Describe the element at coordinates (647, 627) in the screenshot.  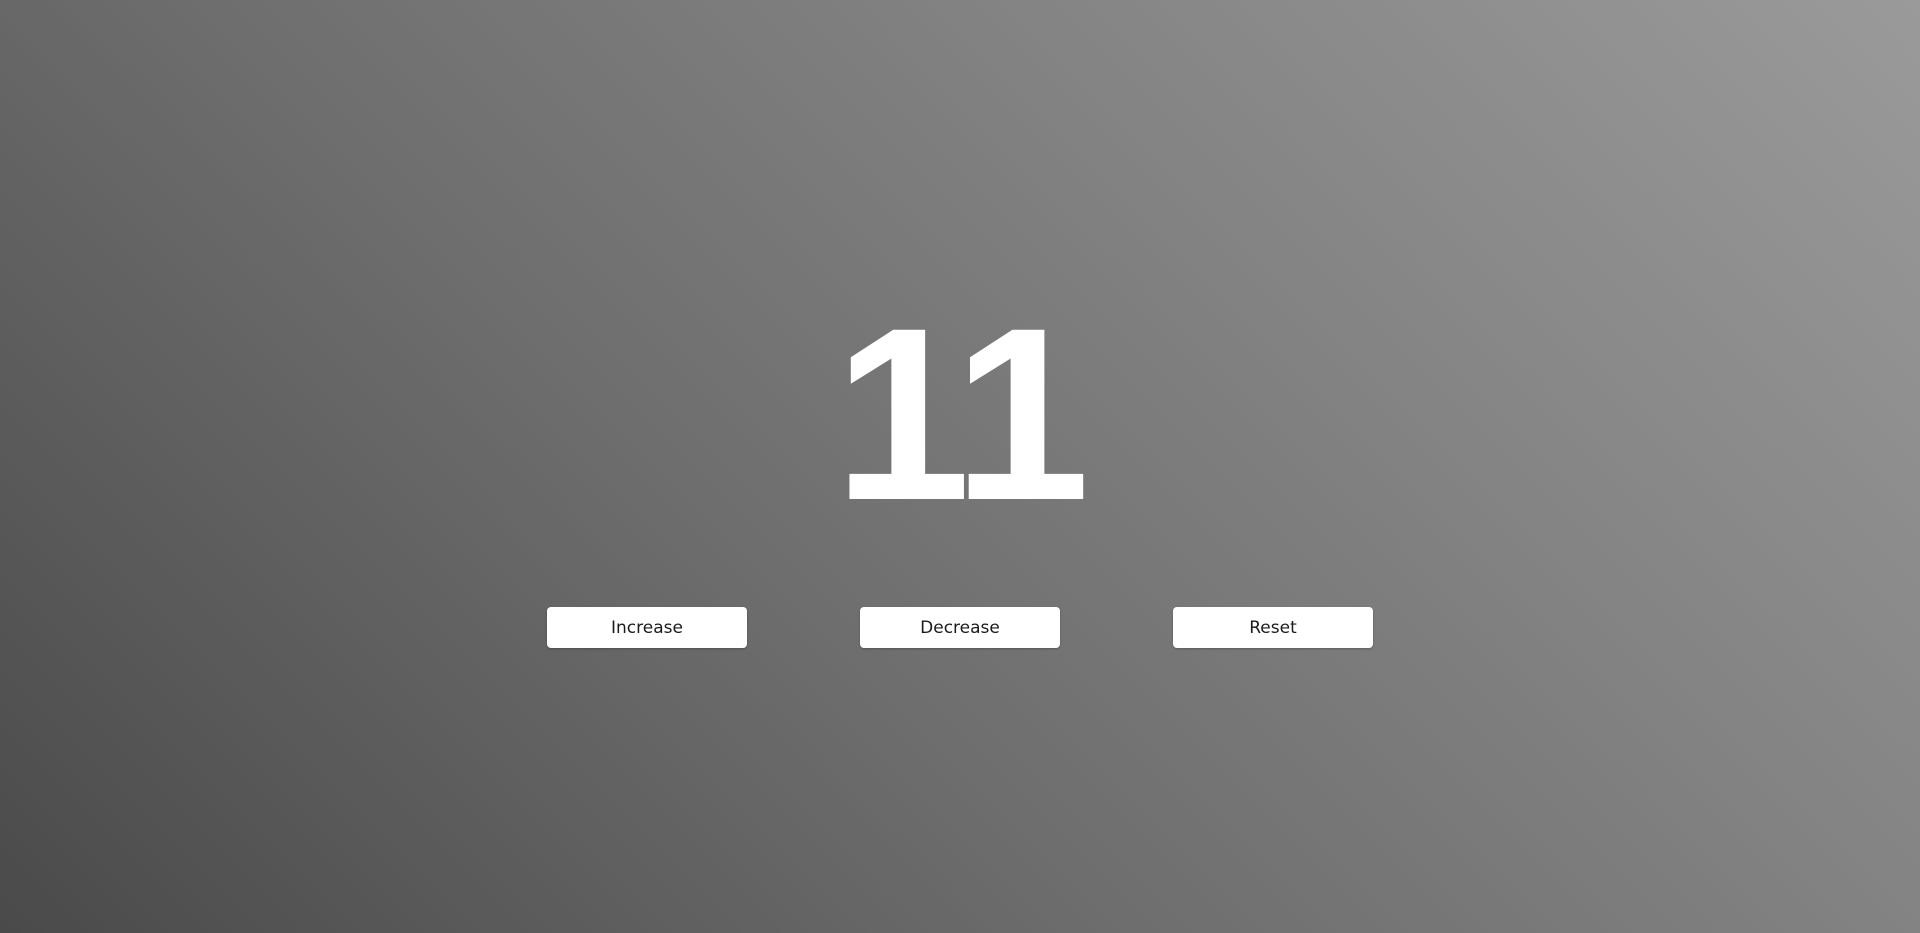
I see `increase-button: Increase` at that location.